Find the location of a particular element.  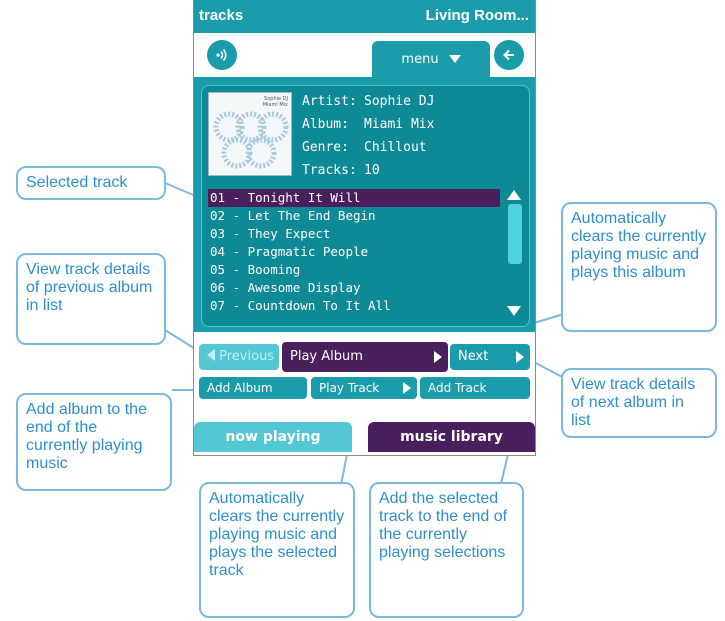

action-row: Add Album Play Track Add Track is located at coordinates (364, 388).